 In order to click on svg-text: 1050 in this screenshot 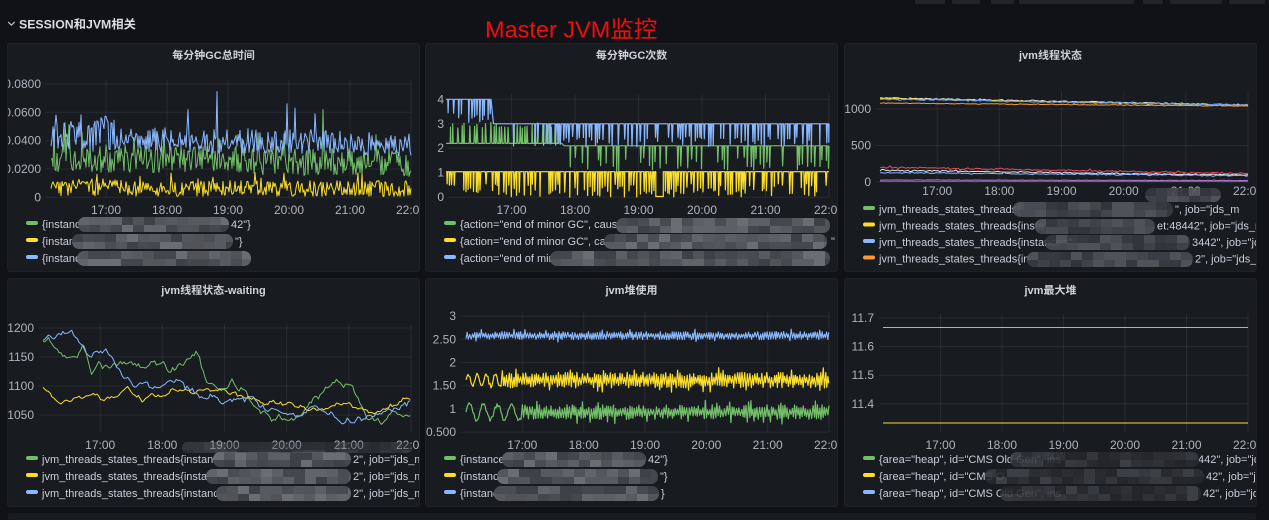, I will do `click(21, 415)`.